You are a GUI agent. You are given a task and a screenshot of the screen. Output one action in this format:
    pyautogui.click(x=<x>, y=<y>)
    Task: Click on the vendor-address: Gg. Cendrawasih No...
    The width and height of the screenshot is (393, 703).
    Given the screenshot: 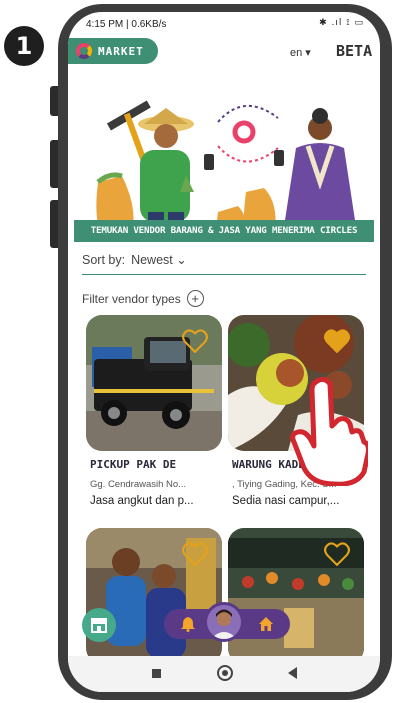 What is the action you would take?
    pyautogui.click(x=138, y=484)
    